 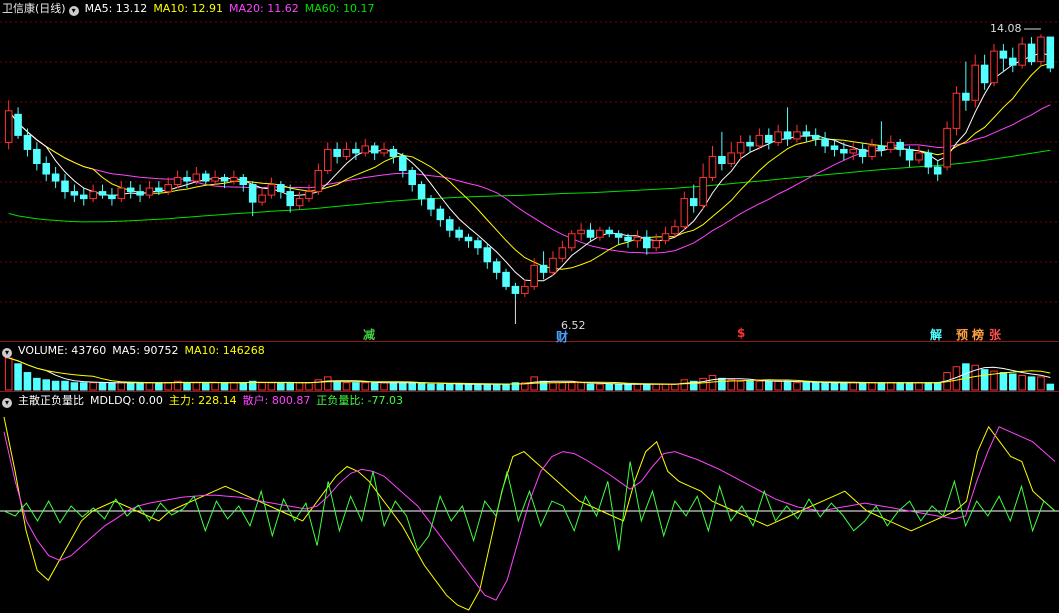 What do you see at coordinates (276, 400) in the screenshot?
I see `retail-value: 散户: 800.87` at bounding box center [276, 400].